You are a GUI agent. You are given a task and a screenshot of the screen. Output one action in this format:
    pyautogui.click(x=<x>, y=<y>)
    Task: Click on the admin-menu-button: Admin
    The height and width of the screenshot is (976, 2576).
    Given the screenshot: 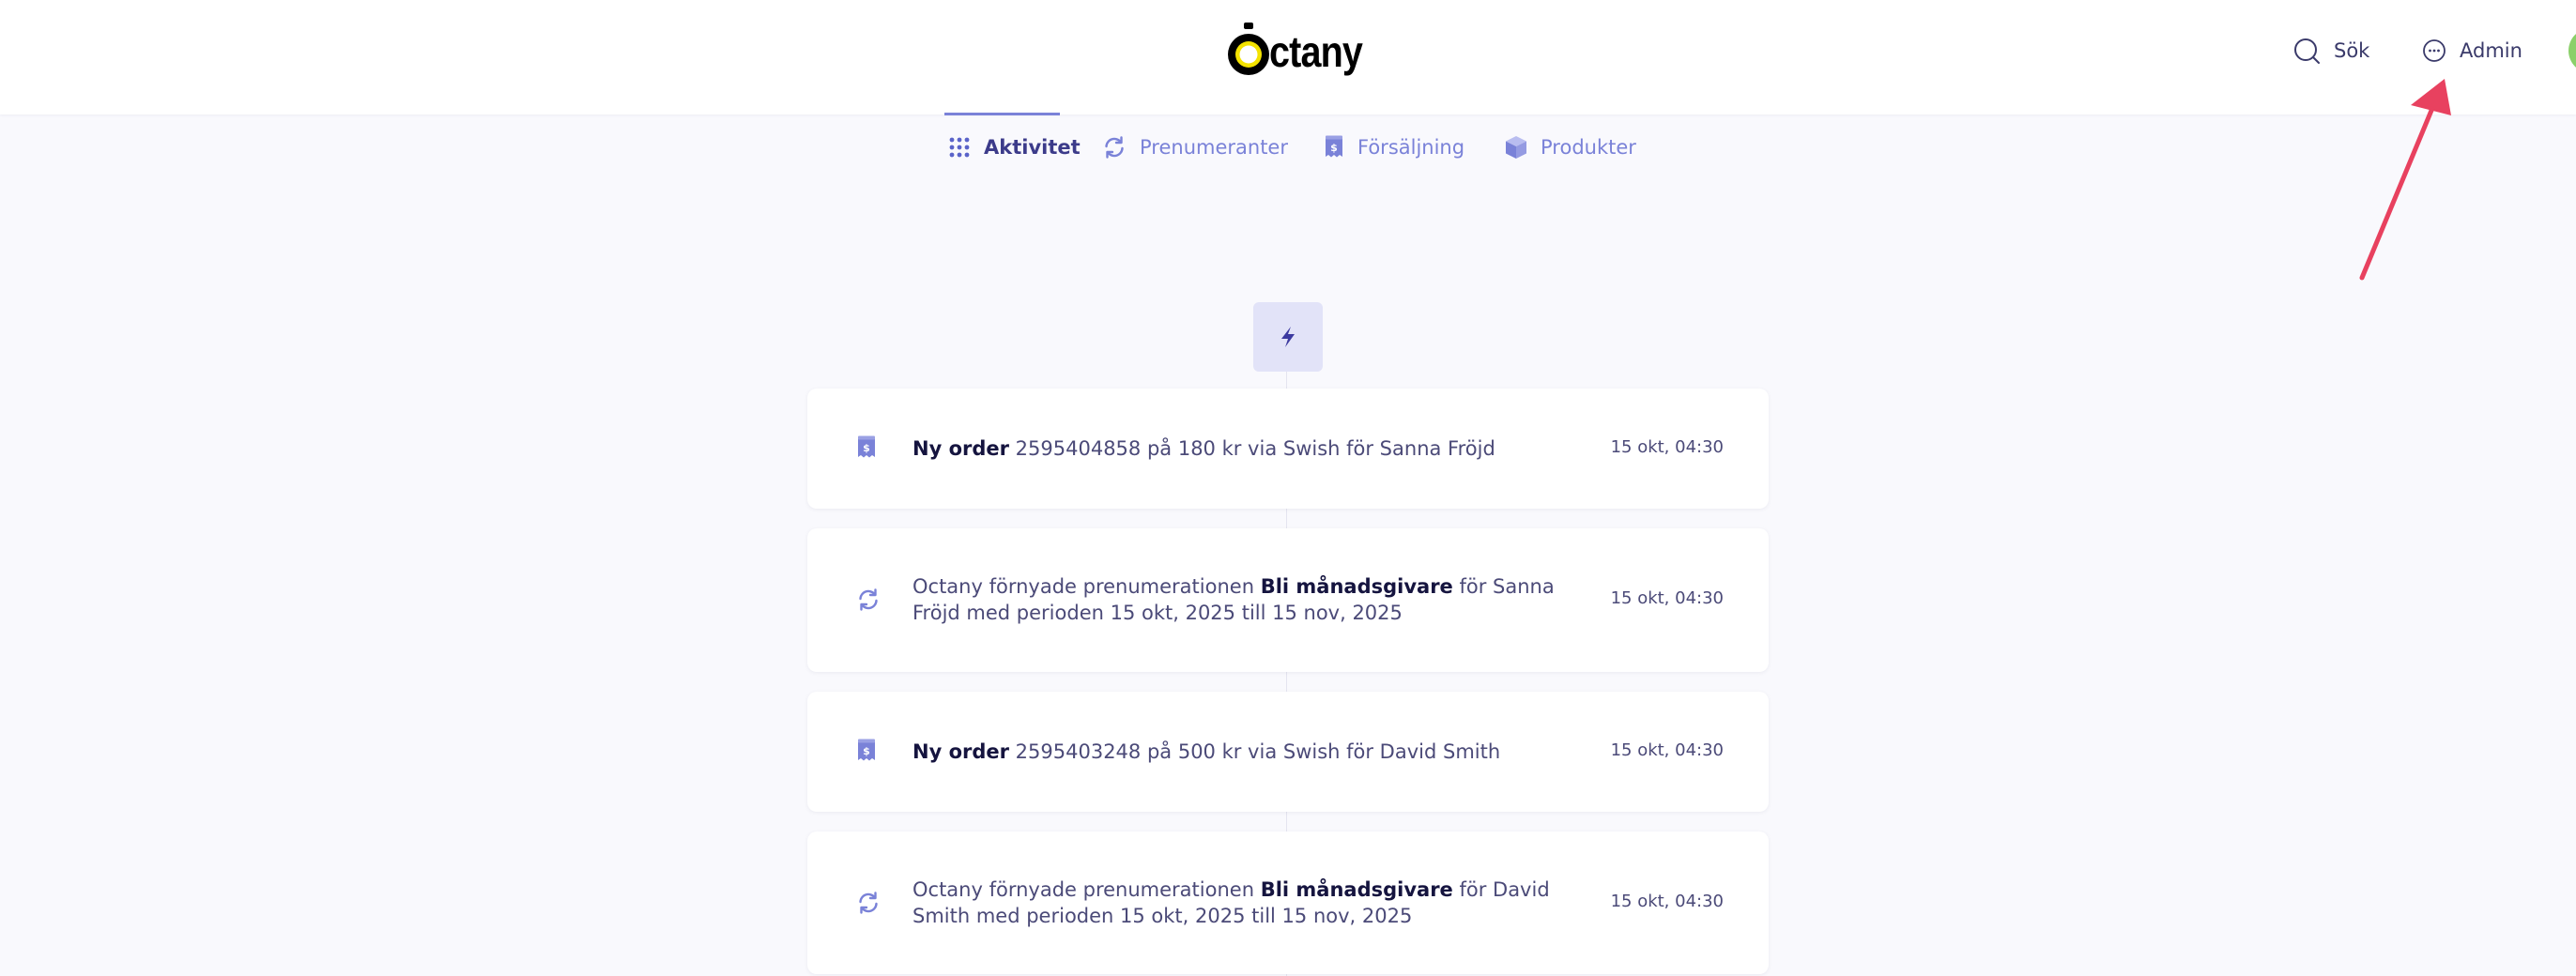 What is the action you would take?
    pyautogui.click(x=2472, y=51)
    